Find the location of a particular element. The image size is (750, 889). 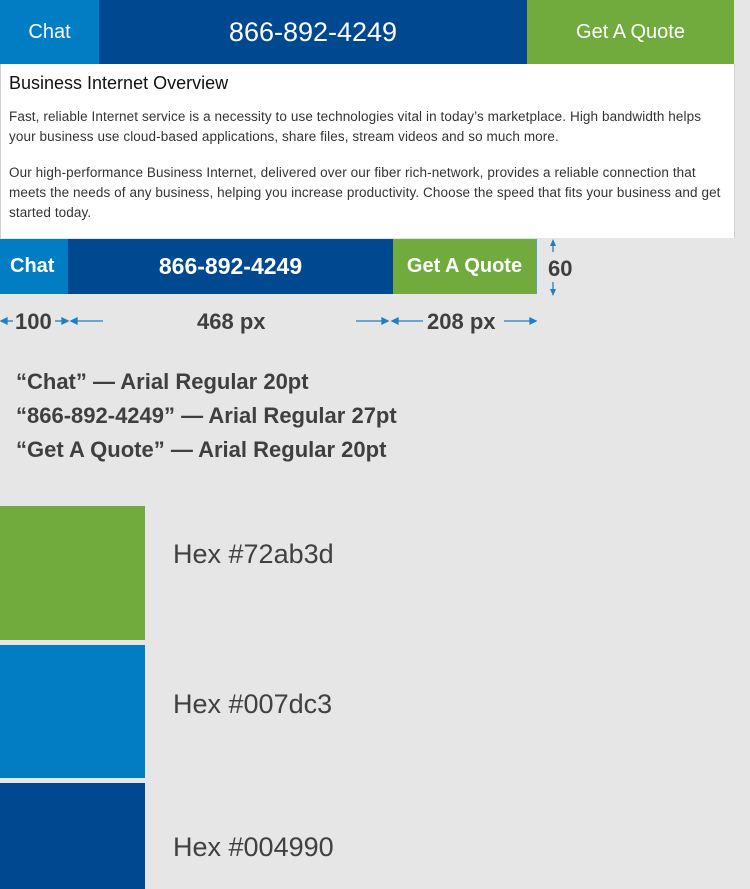

phone-number-link: 866-892-4249 is located at coordinates (313, 32).